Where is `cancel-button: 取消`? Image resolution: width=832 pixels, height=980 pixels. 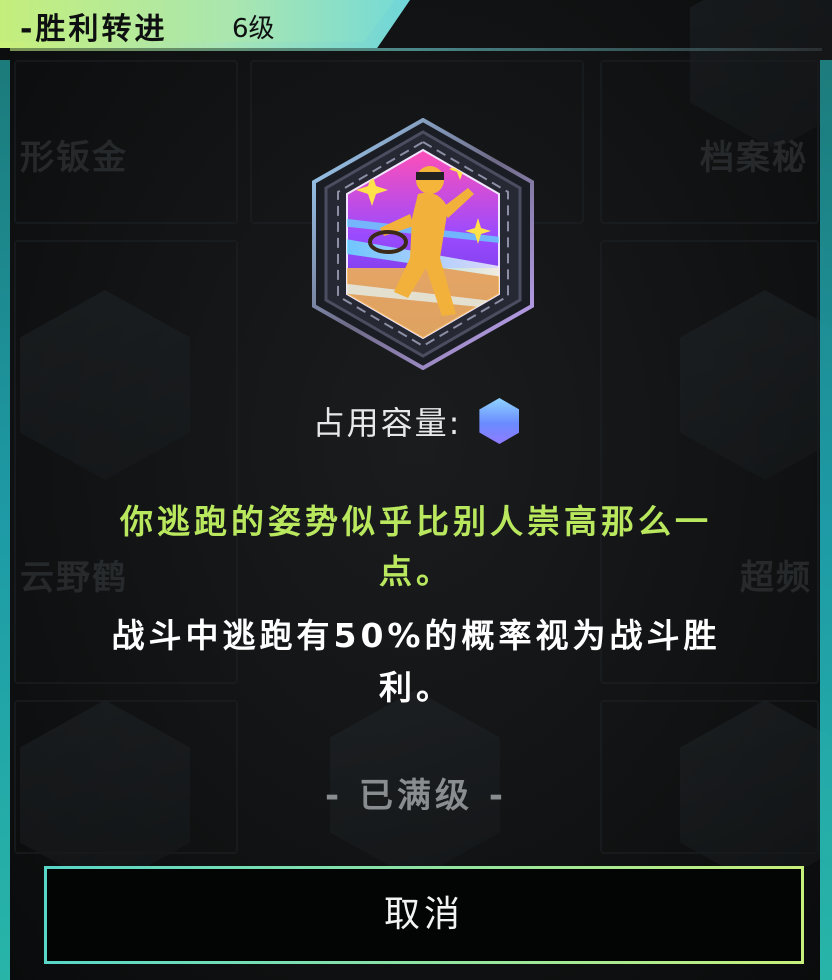
cancel-button: 取消 is located at coordinates (424, 915).